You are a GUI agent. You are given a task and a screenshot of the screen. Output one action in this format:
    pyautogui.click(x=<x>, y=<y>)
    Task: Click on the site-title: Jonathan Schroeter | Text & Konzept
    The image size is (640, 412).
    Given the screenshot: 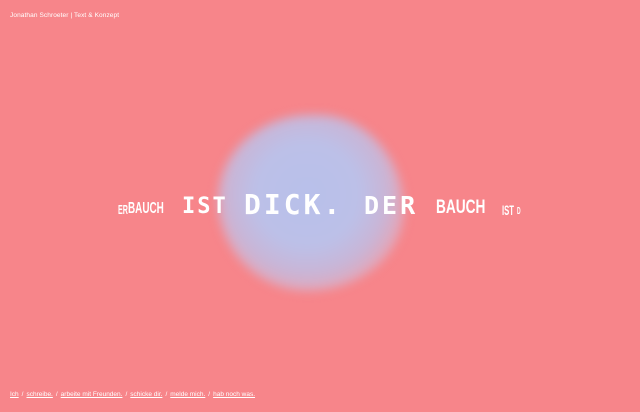 What is the action you would take?
    pyautogui.click(x=64, y=15)
    